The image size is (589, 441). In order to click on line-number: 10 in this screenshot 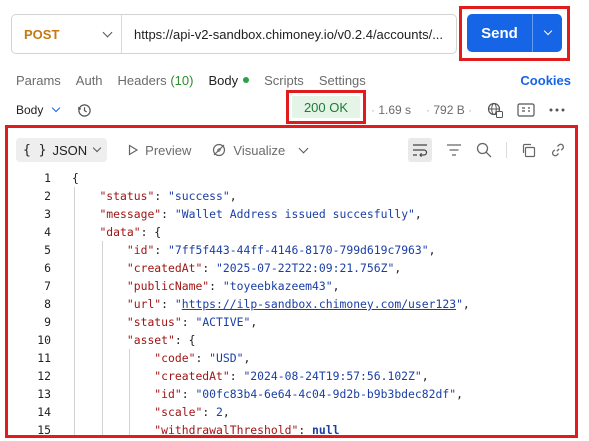, I will do `click(44, 340)`.